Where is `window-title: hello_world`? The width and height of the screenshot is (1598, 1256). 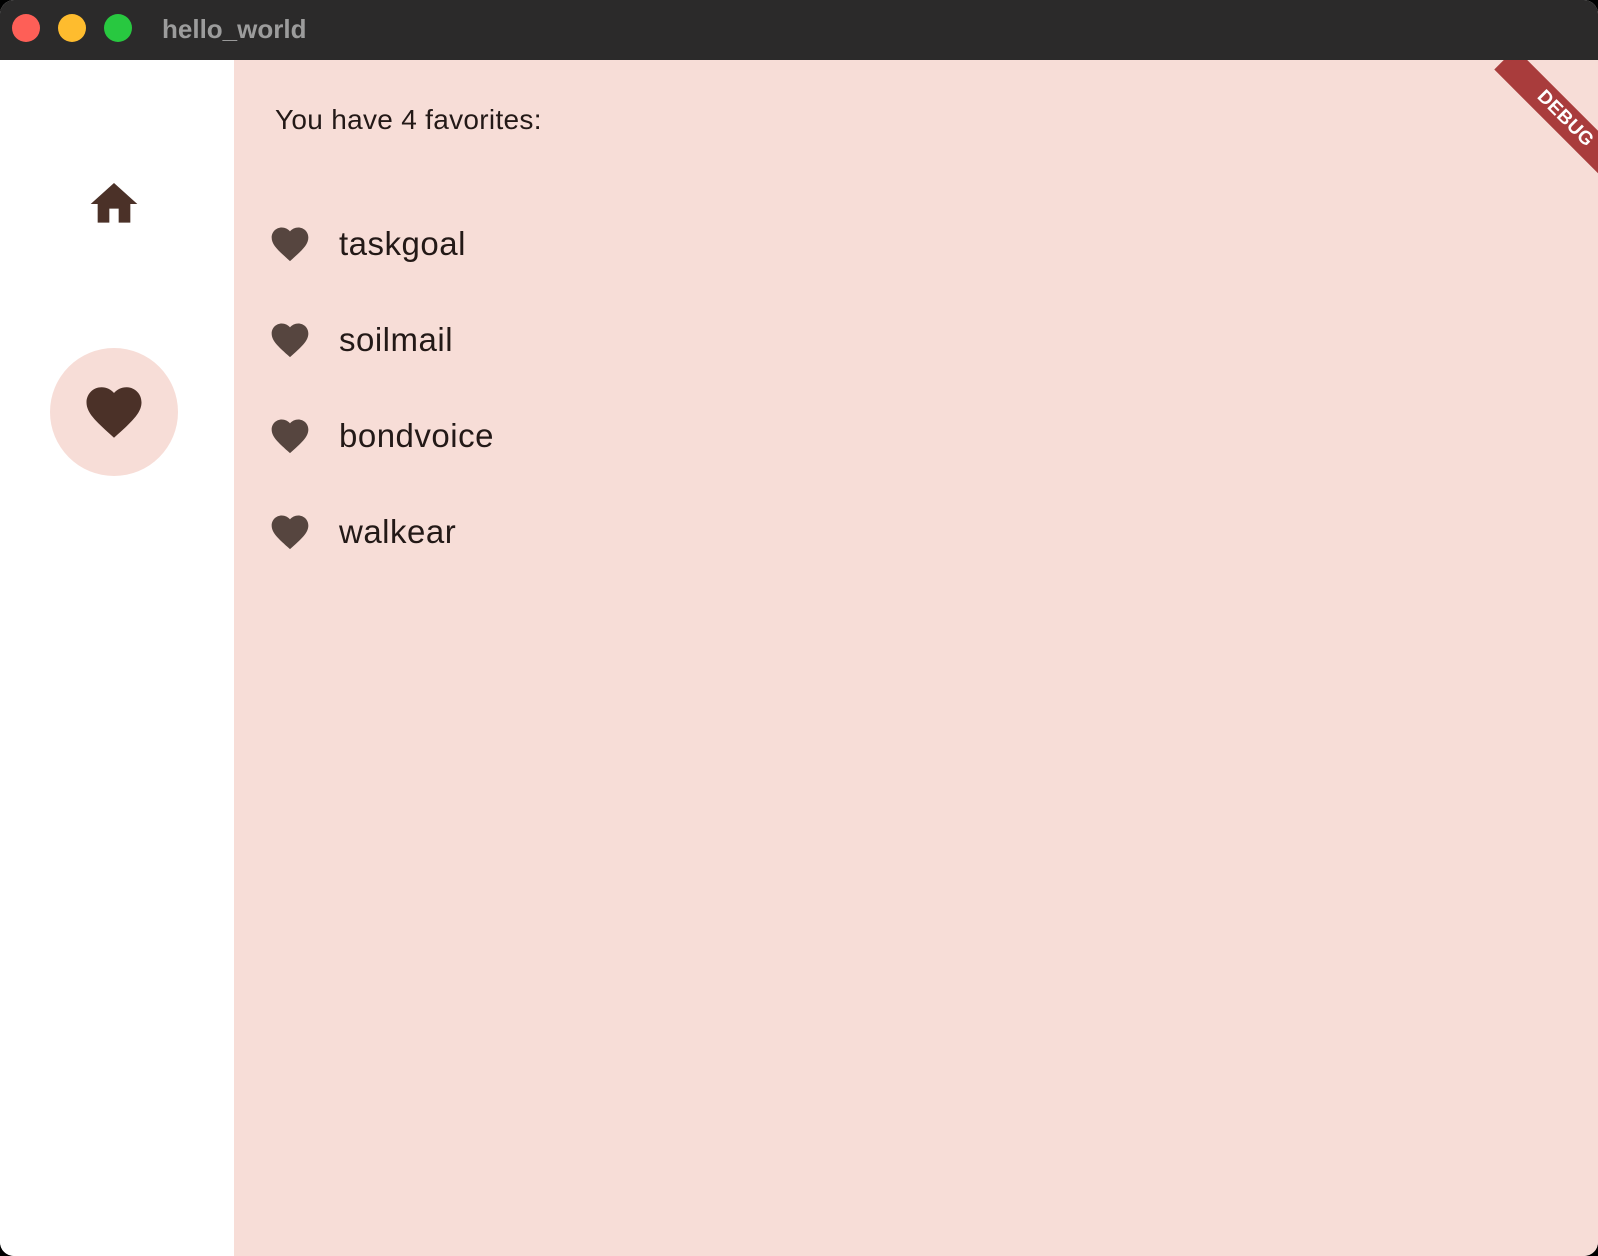
window-title: hello_world is located at coordinates (234, 29).